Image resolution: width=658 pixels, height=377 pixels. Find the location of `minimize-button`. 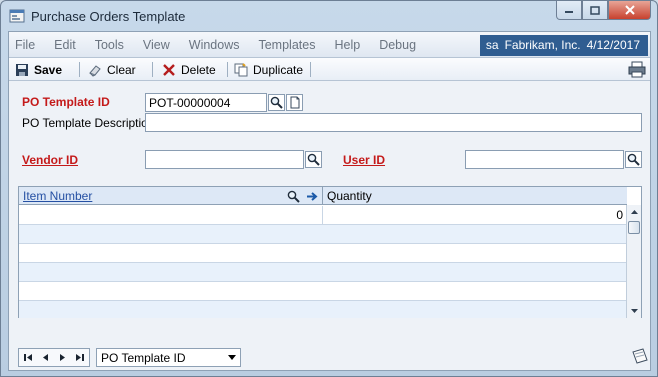

minimize-button is located at coordinates (569, 10).